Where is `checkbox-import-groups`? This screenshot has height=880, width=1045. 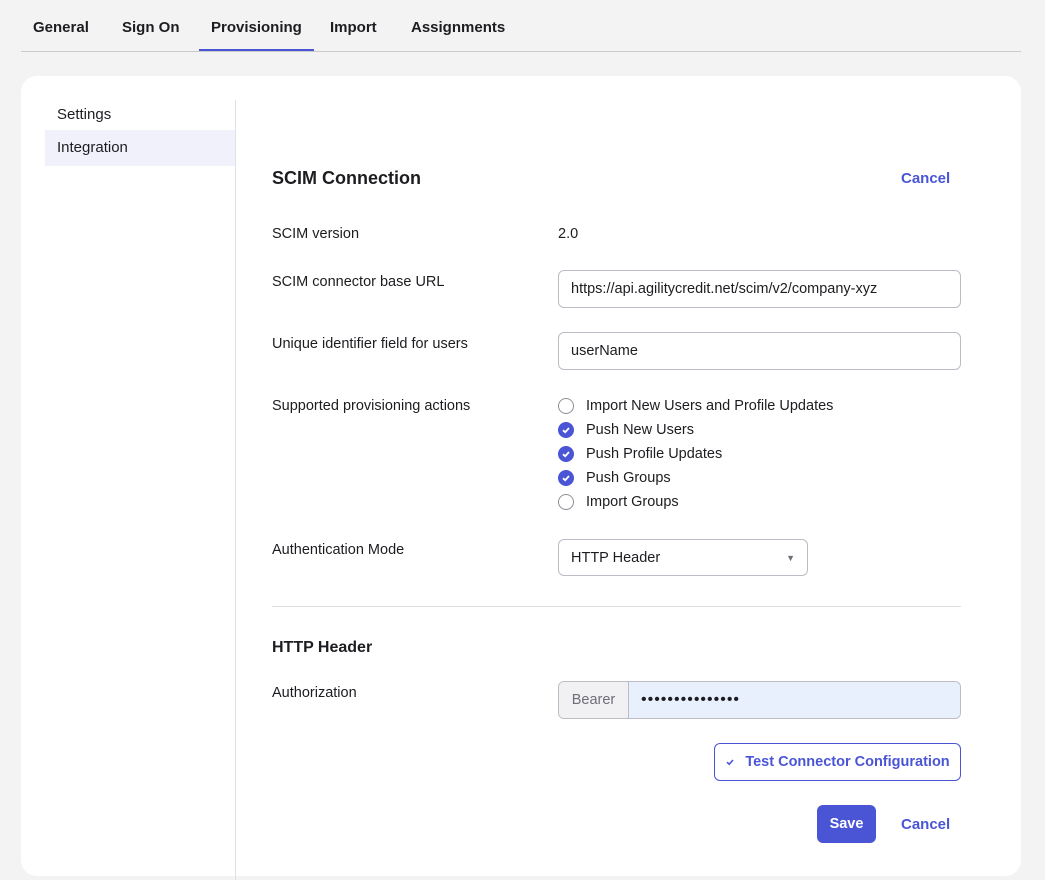
checkbox-import-groups is located at coordinates (566, 502).